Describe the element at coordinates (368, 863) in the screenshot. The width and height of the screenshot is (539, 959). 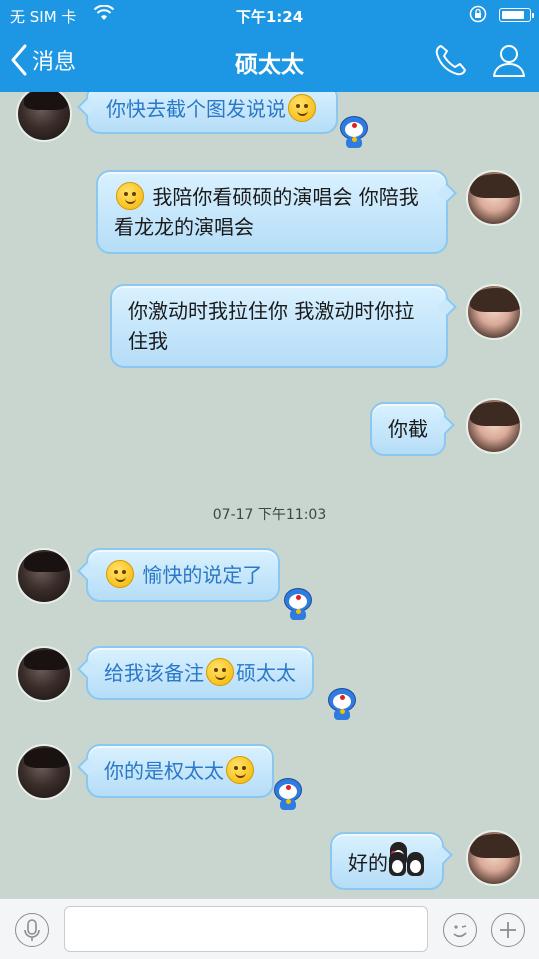
I see `message-text: 好的` at that location.